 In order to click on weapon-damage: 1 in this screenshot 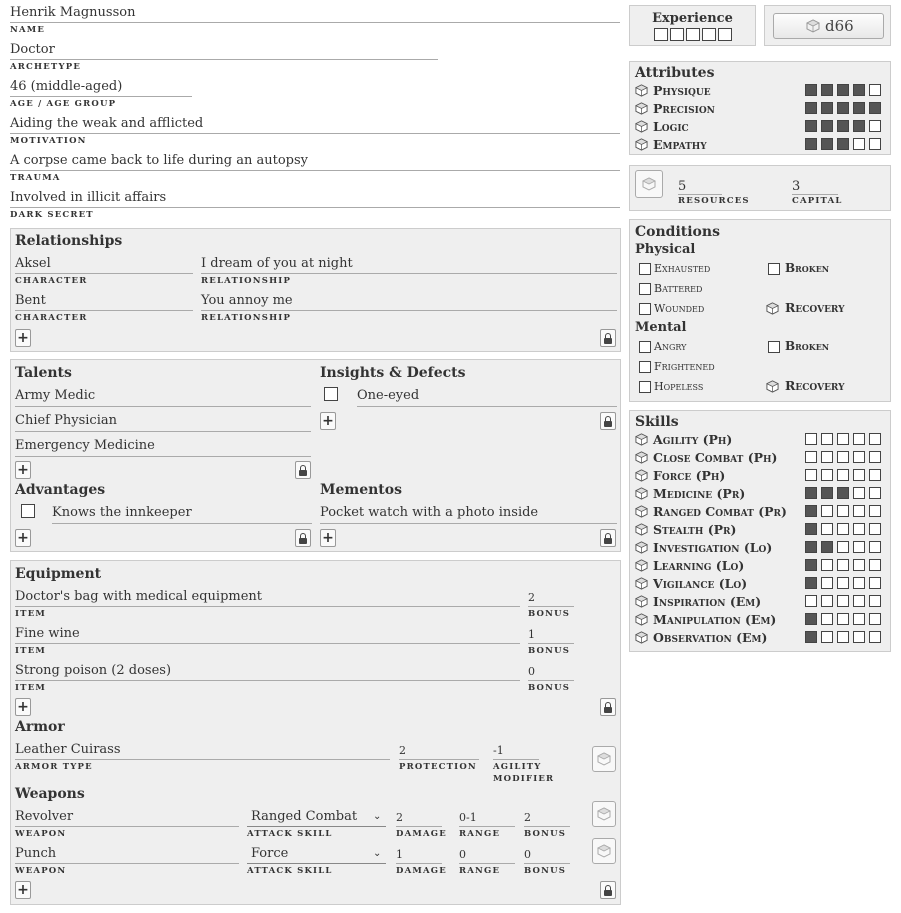, I will do `click(399, 854)`.